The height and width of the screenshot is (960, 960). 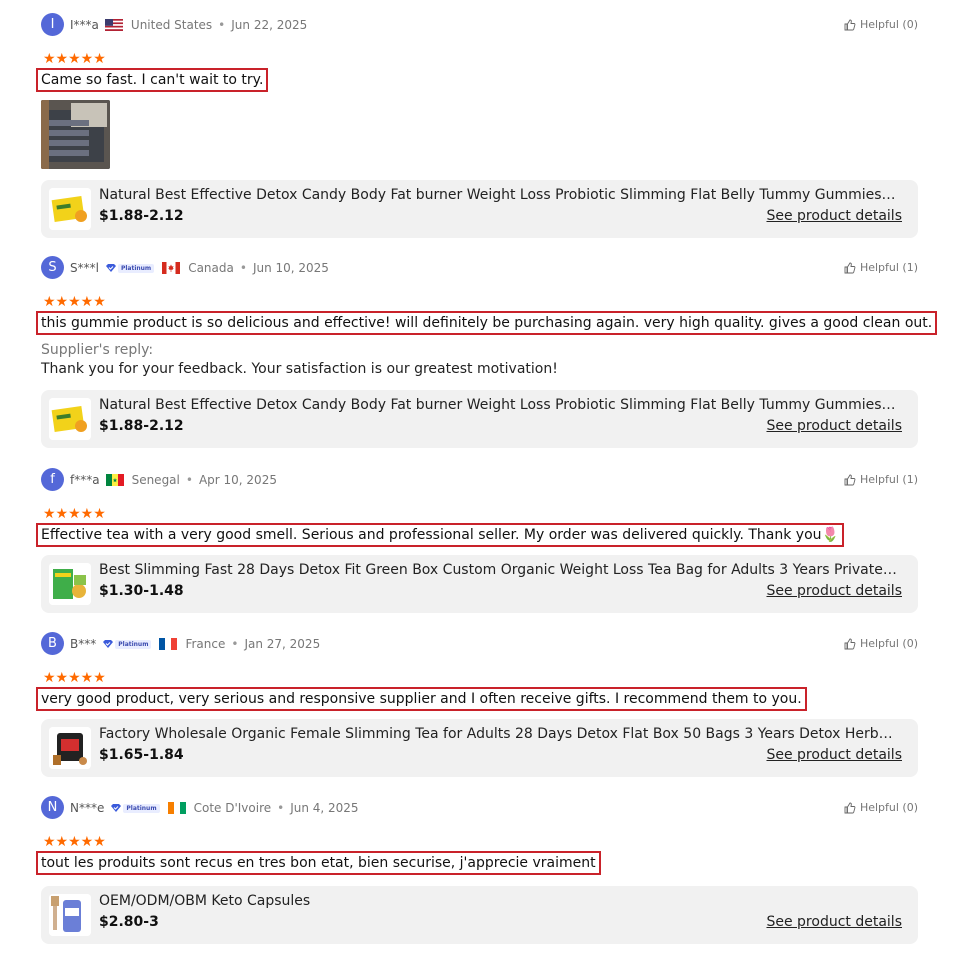 I want to click on product-price: $2.80-3, so click(x=129, y=922).